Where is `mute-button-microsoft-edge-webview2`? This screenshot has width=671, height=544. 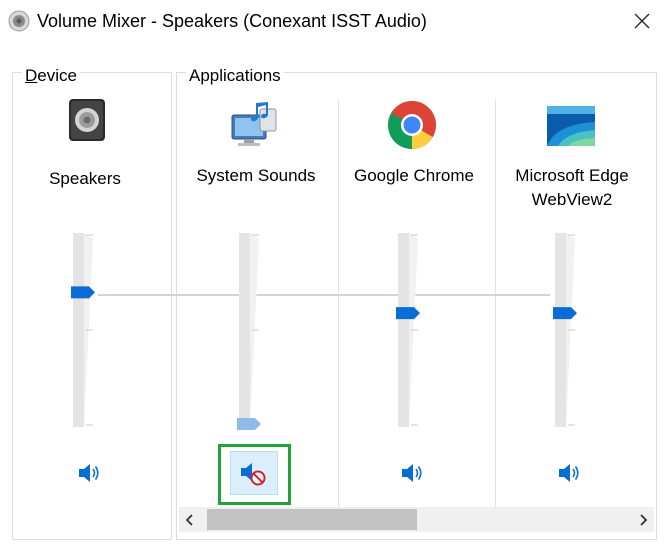
mute-button-microsoft-edge-webview2 is located at coordinates (570, 473).